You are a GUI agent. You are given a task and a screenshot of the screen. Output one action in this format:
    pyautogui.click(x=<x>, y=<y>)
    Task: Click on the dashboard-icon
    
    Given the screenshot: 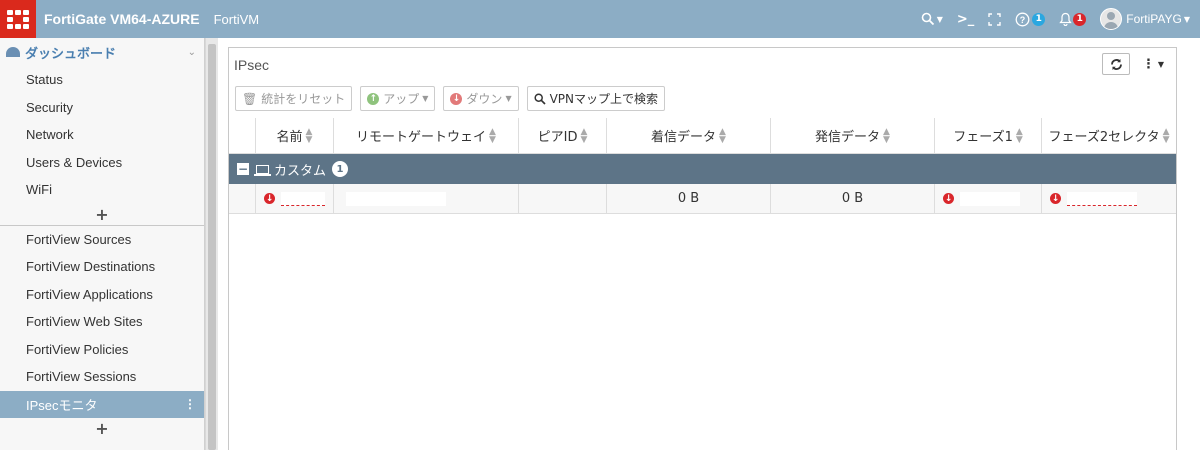 What is the action you would take?
    pyautogui.click(x=13, y=52)
    